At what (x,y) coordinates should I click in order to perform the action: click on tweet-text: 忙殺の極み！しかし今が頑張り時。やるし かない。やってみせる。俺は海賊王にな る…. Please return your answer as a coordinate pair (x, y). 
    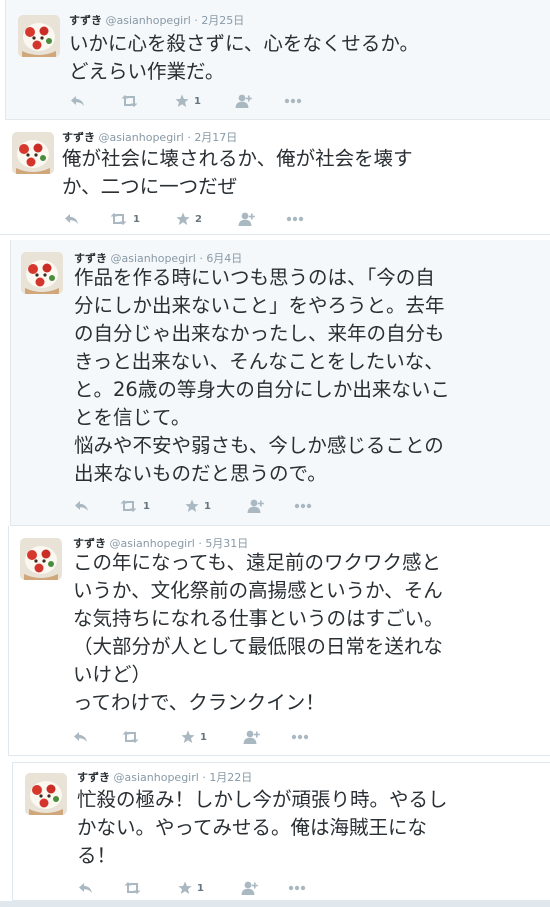
    Looking at the image, I should click on (262, 827).